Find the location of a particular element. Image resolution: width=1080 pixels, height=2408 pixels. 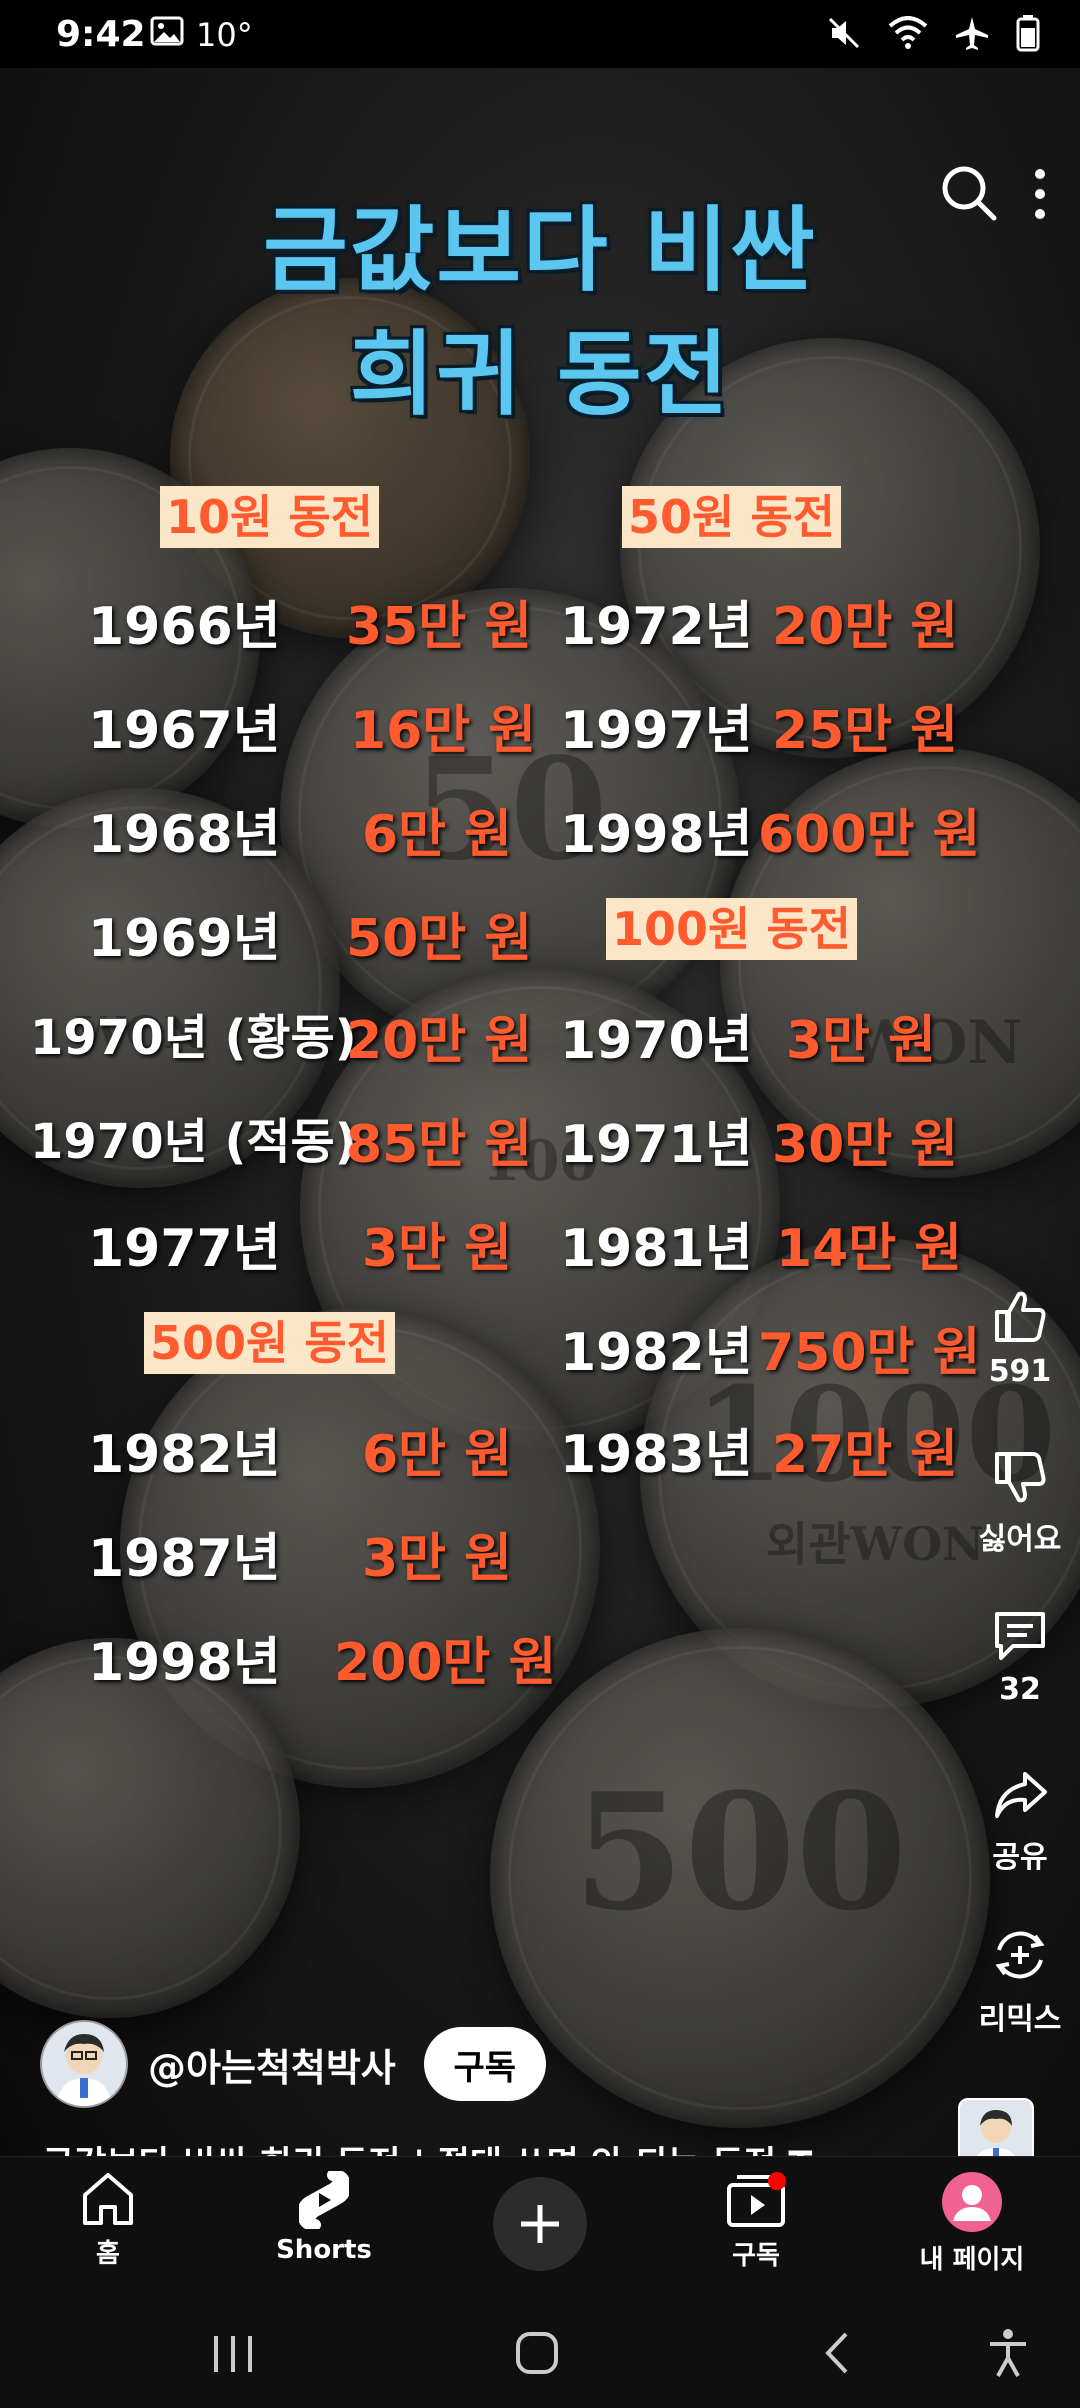

like-button: 591 is located at coordinates (1020, 1338).